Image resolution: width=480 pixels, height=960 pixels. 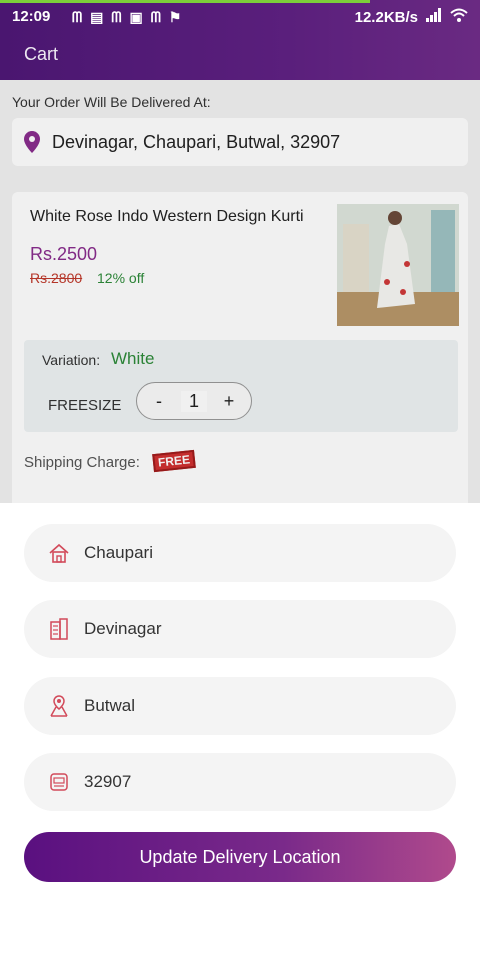 What do you see at coordinates (240, 40) in the screenshot?
I see `app-header: 12:09 ᗰ ▤ ᗰ ▣ ᗰ ⚑ 12.2KB/s Cart` at bounding box center [240, 40].